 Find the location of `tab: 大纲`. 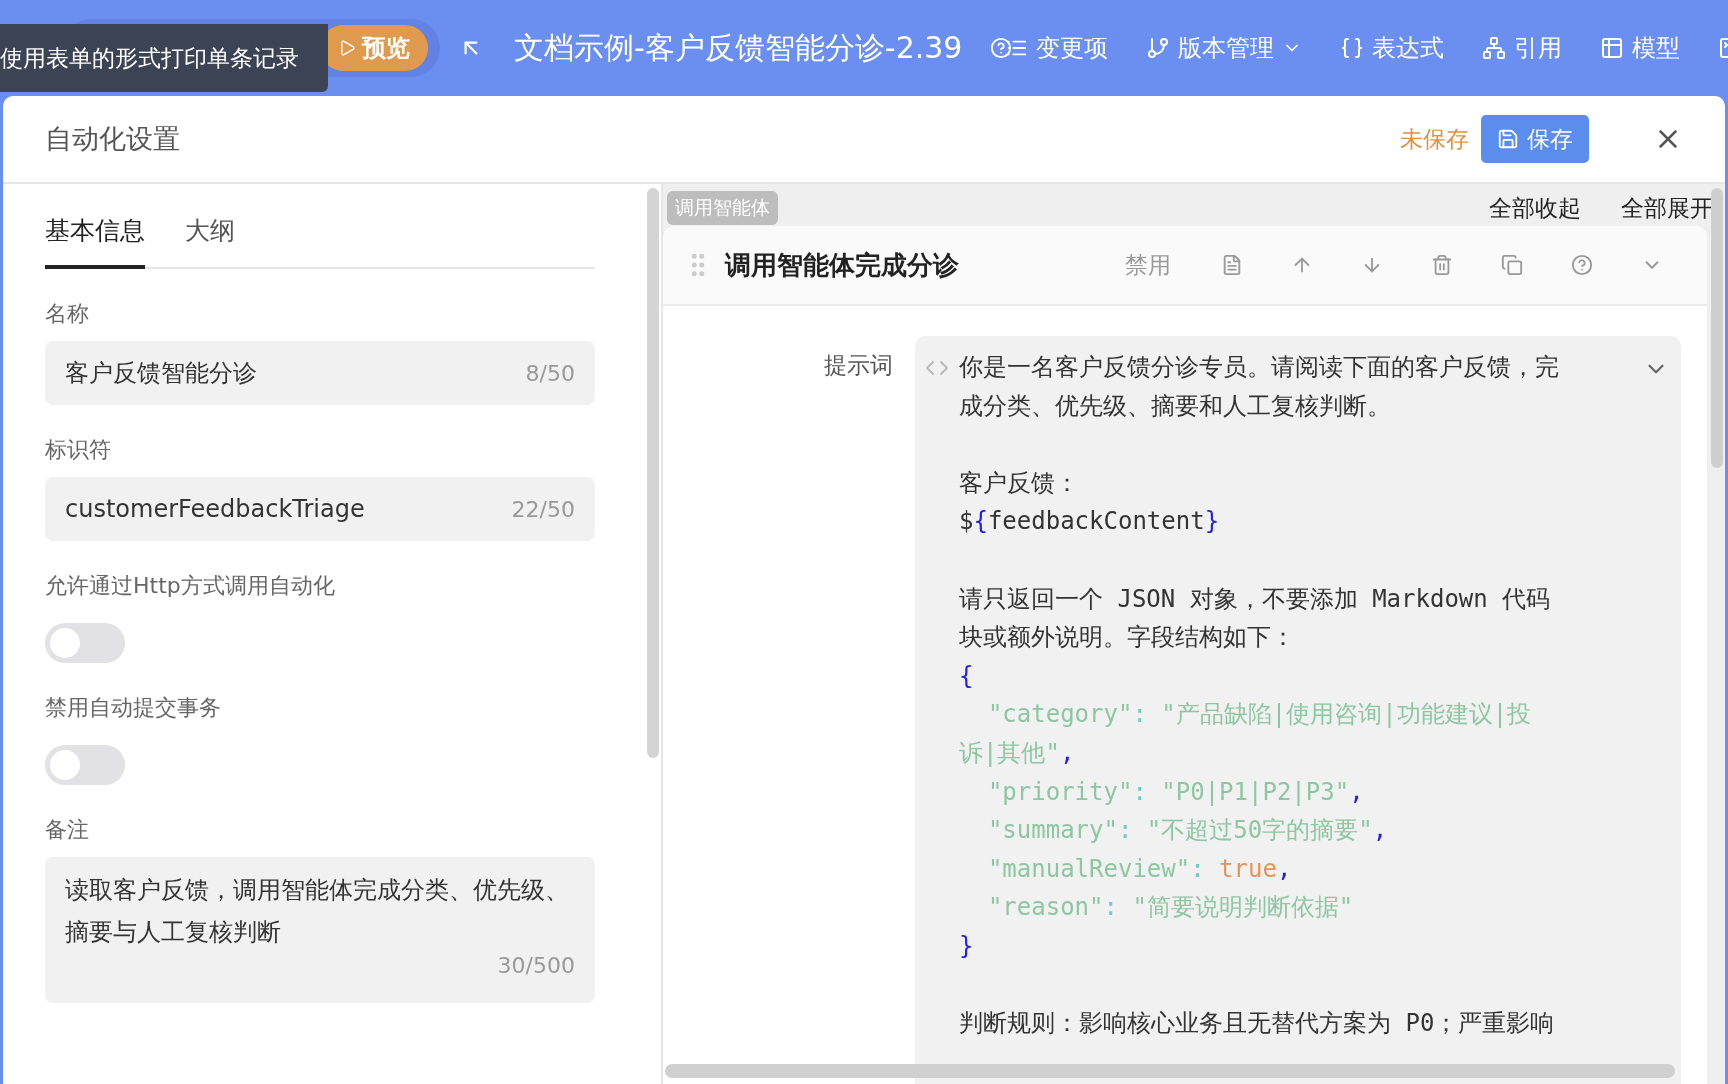

tab: 大纲 is located at coordinates (210, 236).